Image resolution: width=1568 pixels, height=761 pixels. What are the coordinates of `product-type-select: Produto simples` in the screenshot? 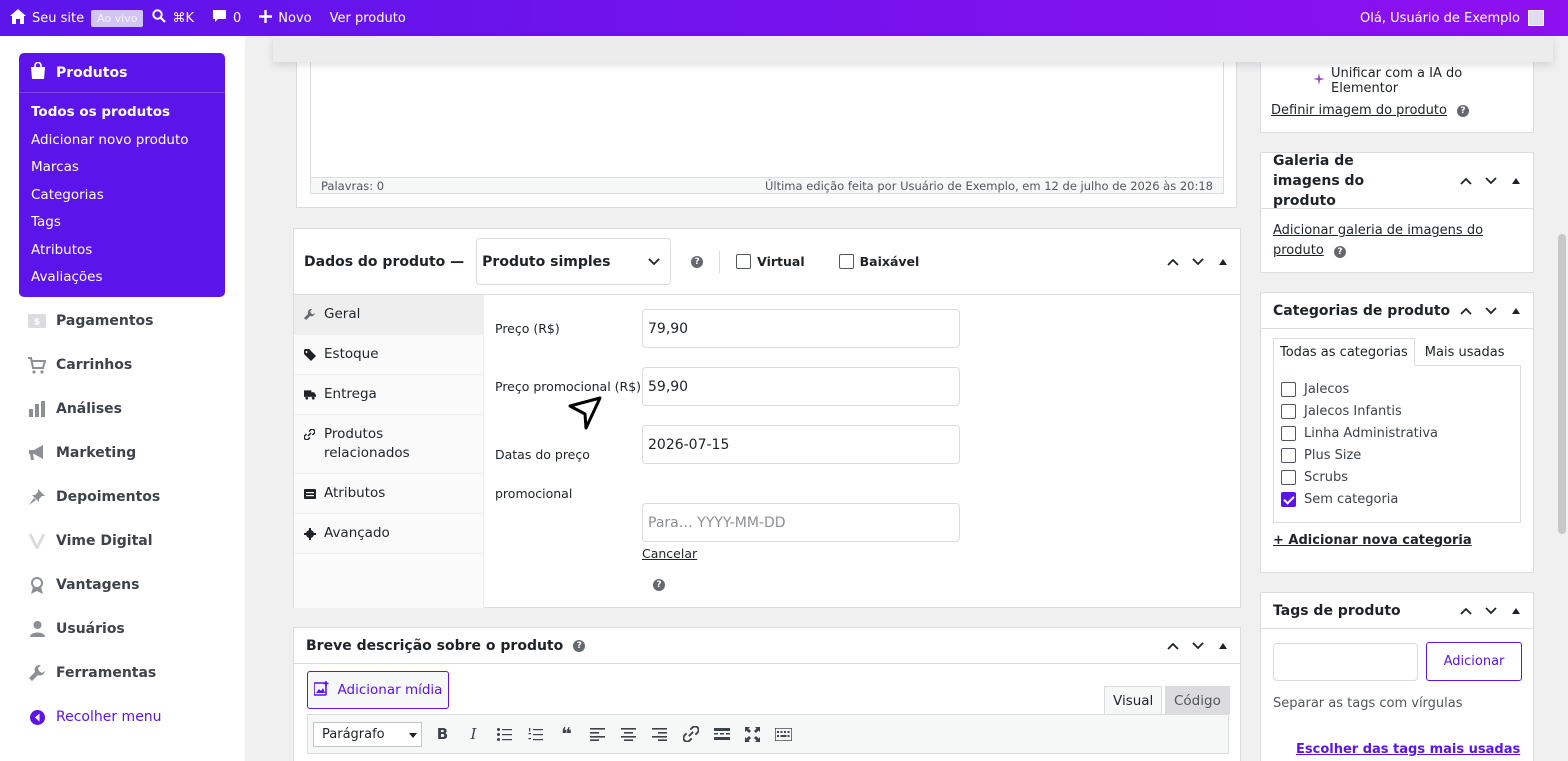 It's located at (574, 261).